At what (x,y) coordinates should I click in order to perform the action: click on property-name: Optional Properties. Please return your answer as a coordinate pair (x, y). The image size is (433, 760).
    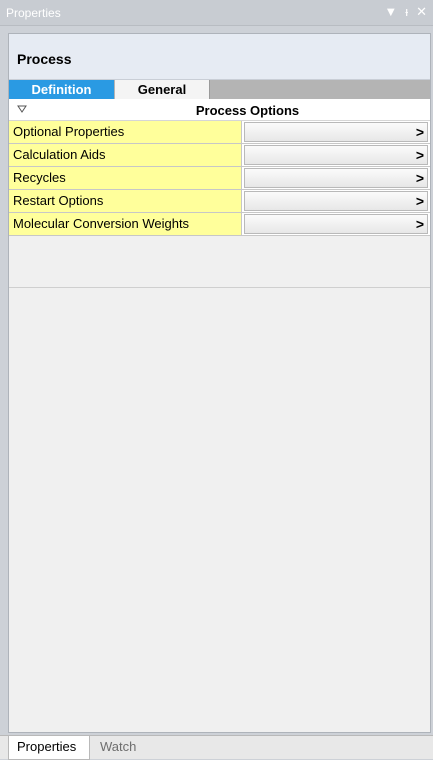
    Looking at the image, I should click on (125, 132).